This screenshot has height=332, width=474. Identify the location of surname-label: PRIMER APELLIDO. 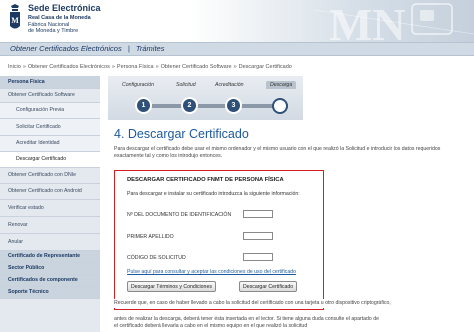
(150, 237).